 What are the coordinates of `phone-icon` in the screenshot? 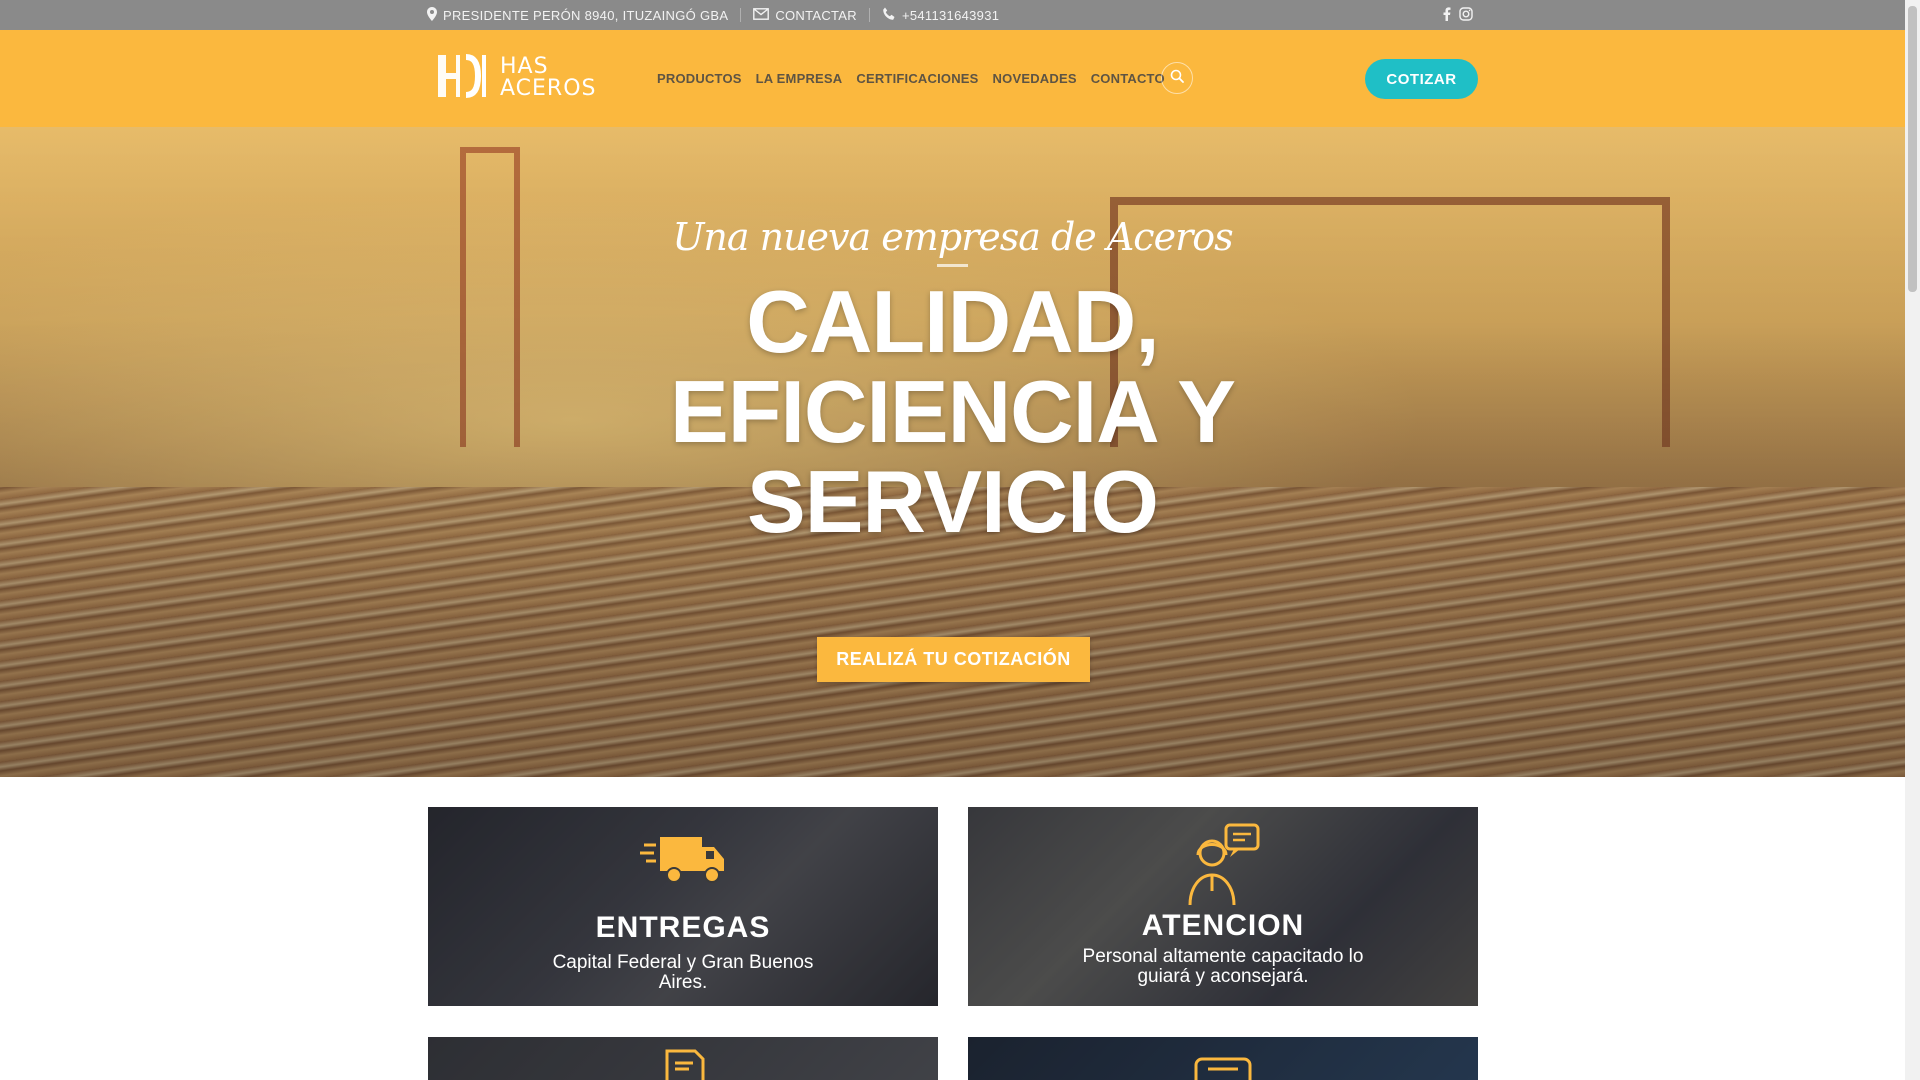 It's located at (889, 15).